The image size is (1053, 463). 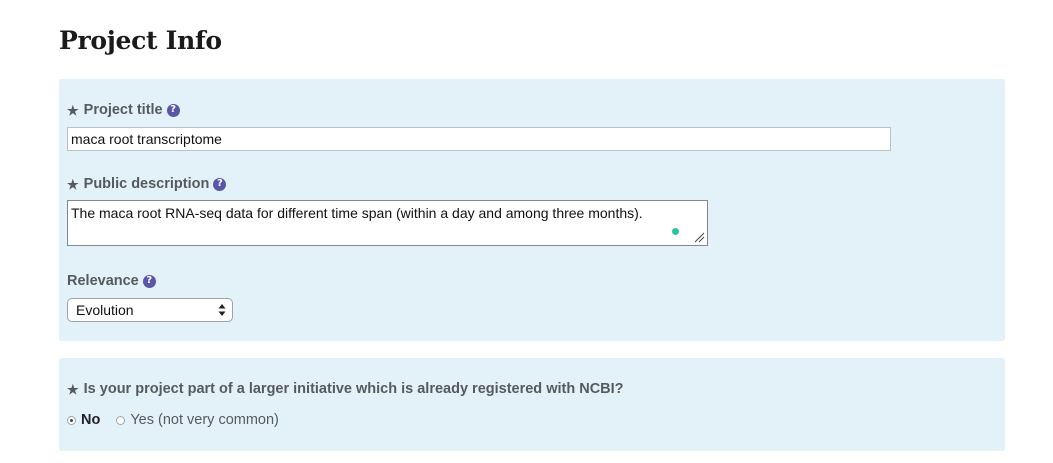 What do you see at coordinates (479, 139) in the screenshot?
I see `project-title-input: maca root transcriptome` at bounding box center [479, 139].